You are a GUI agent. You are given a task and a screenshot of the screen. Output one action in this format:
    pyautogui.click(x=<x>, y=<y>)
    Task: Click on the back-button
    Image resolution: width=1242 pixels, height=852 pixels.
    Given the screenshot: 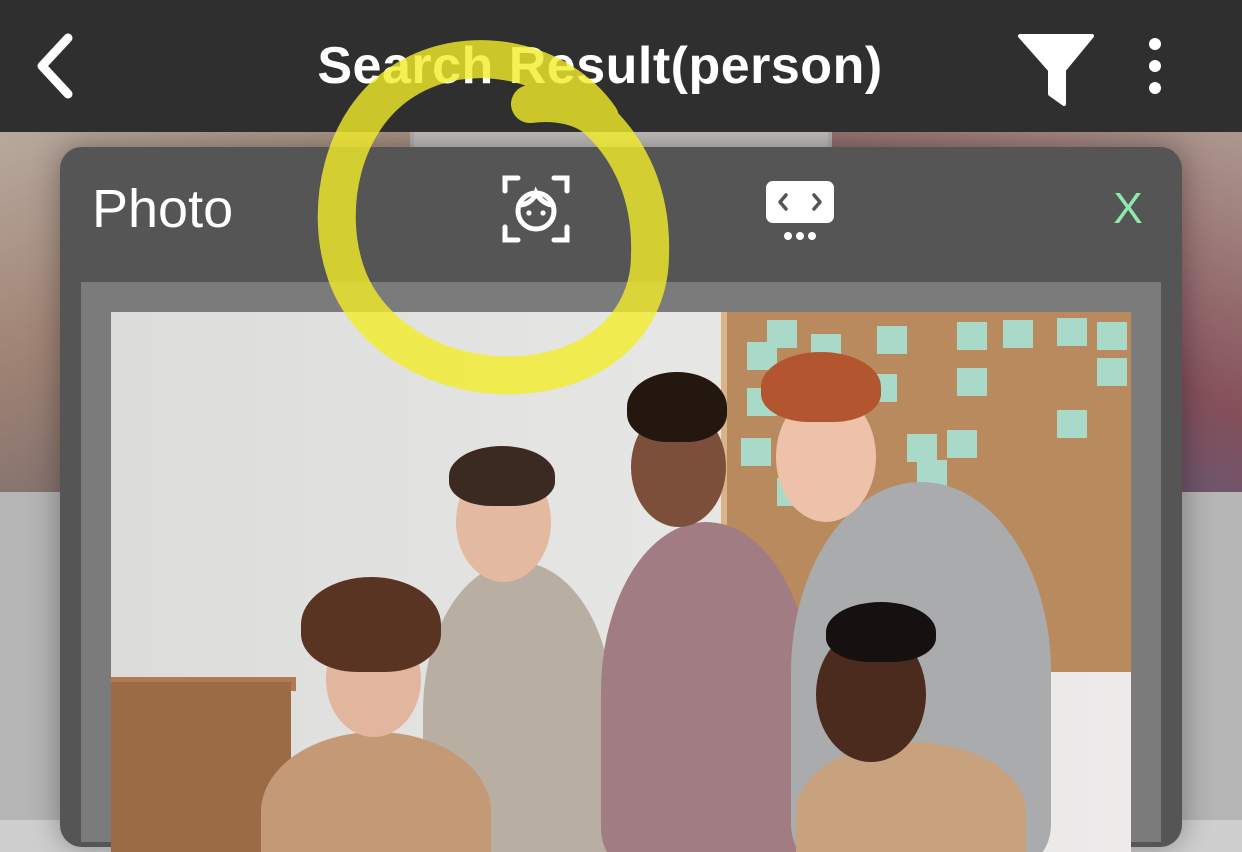 What is the action you would take?
    pyautogui.click(x=63, y=66)
    